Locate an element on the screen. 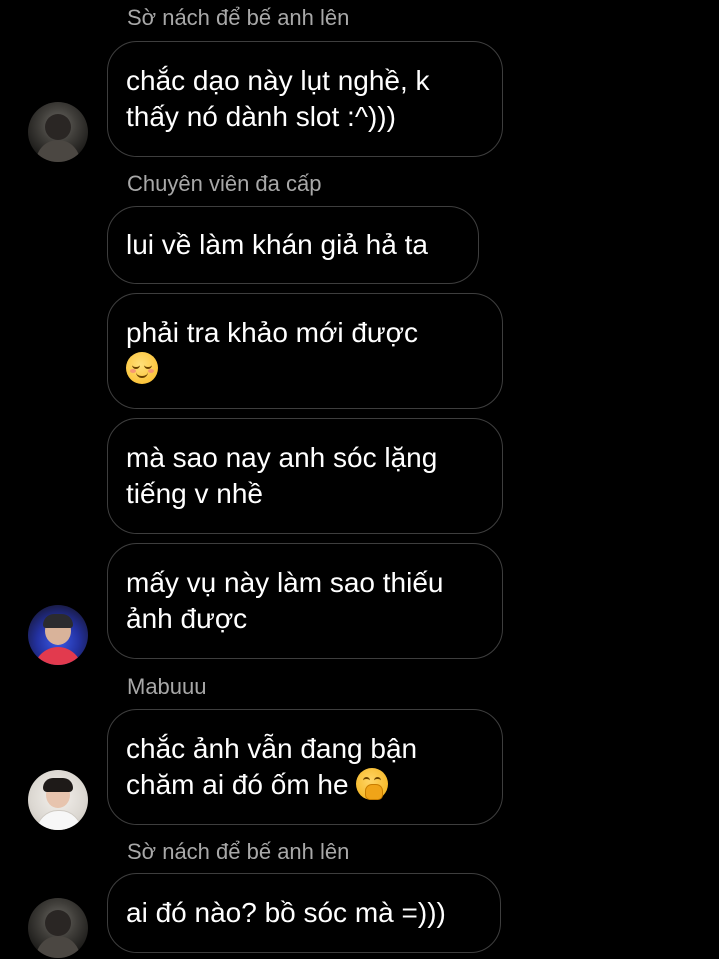  message-text: phải tra khảo mới được is located at coordinates (272, 332).